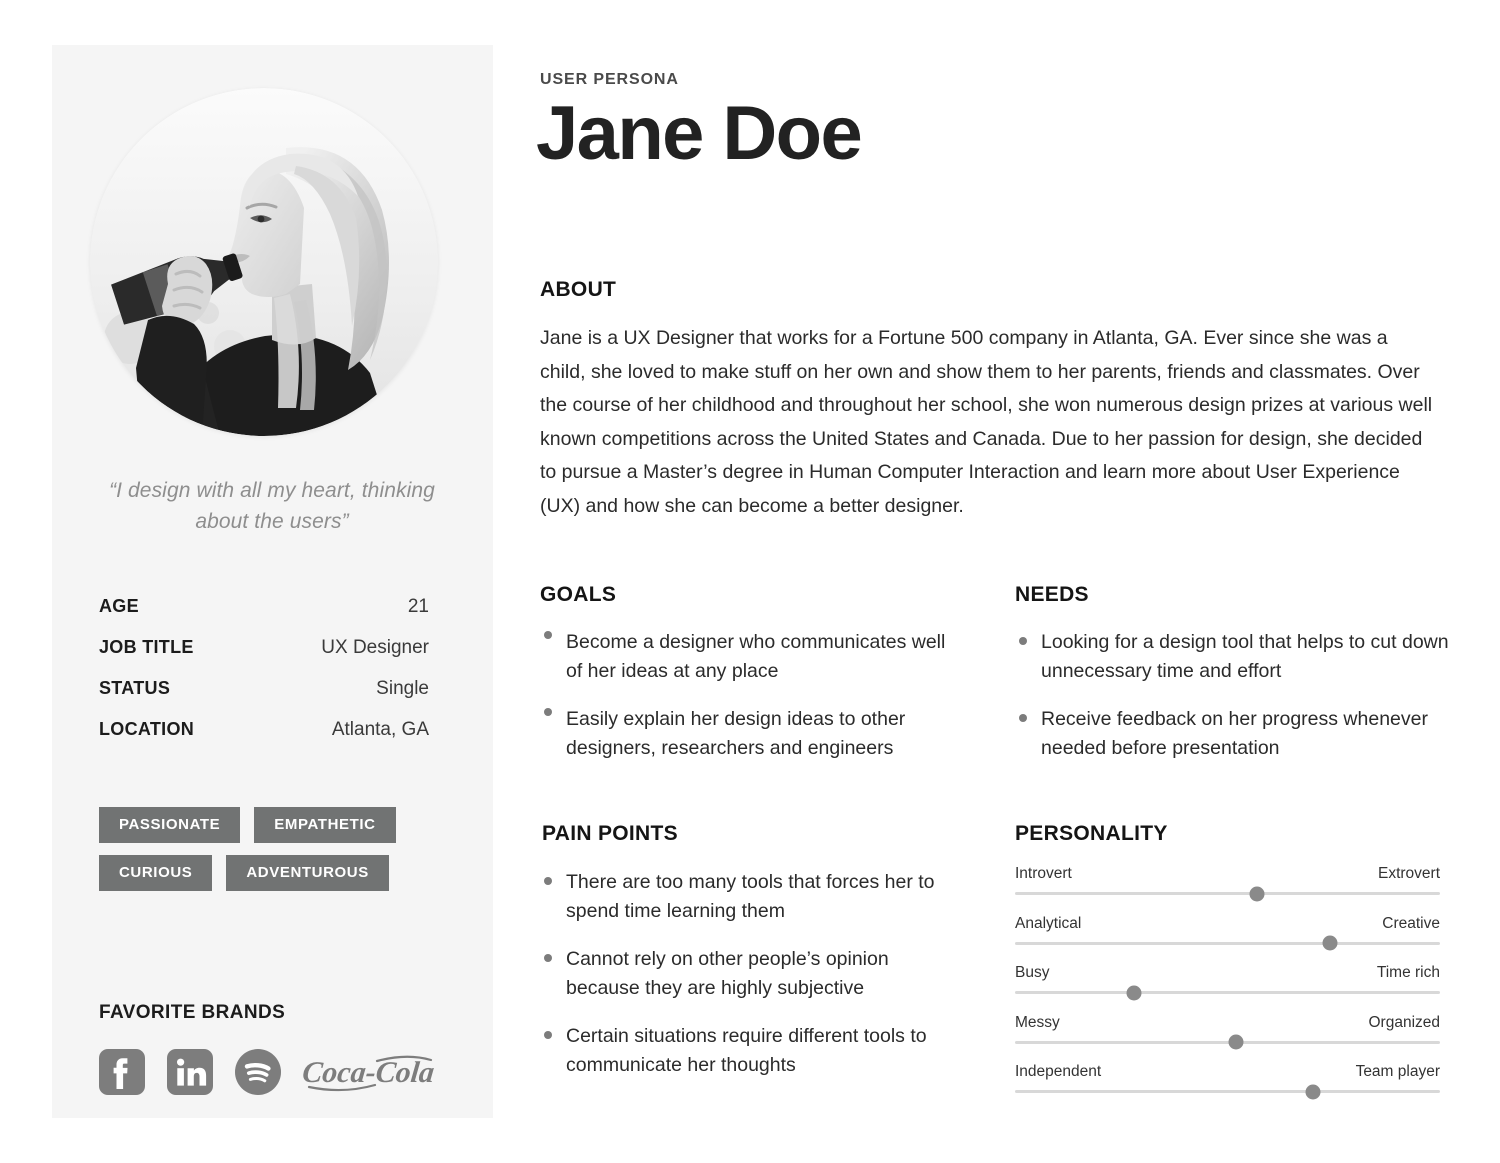 This screenshot has width=1500, height=1163. I want to click on personality-scale-independent-team-player: Independent Team player, so click(1227, 1081).